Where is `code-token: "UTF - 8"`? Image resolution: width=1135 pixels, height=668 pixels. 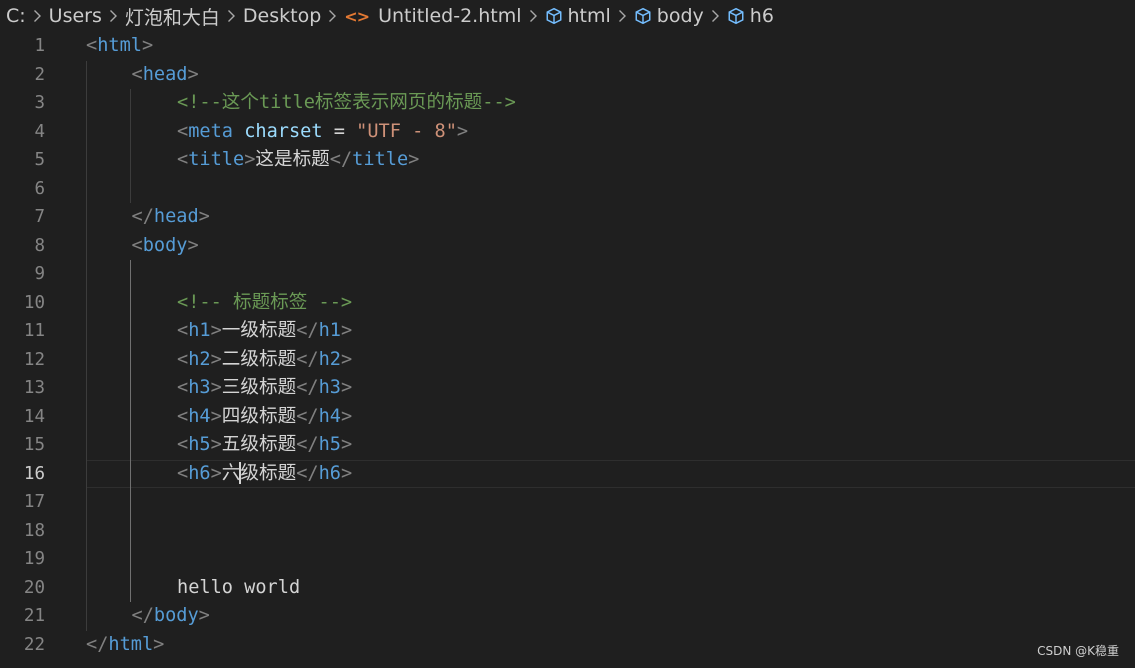 code-token: "UTF - 8" is located at coordinates (406, 131).